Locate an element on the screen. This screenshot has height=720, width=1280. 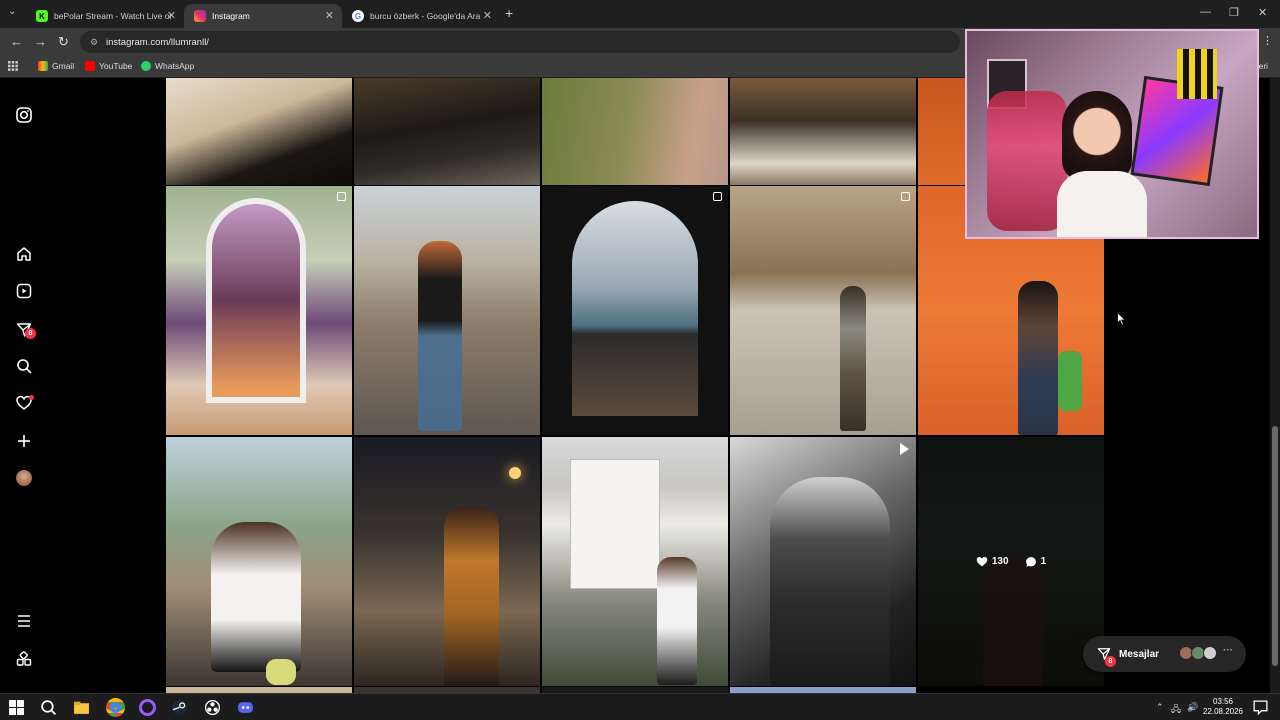
instagram-sidebar: 8 is located at coordinates (24, 385).